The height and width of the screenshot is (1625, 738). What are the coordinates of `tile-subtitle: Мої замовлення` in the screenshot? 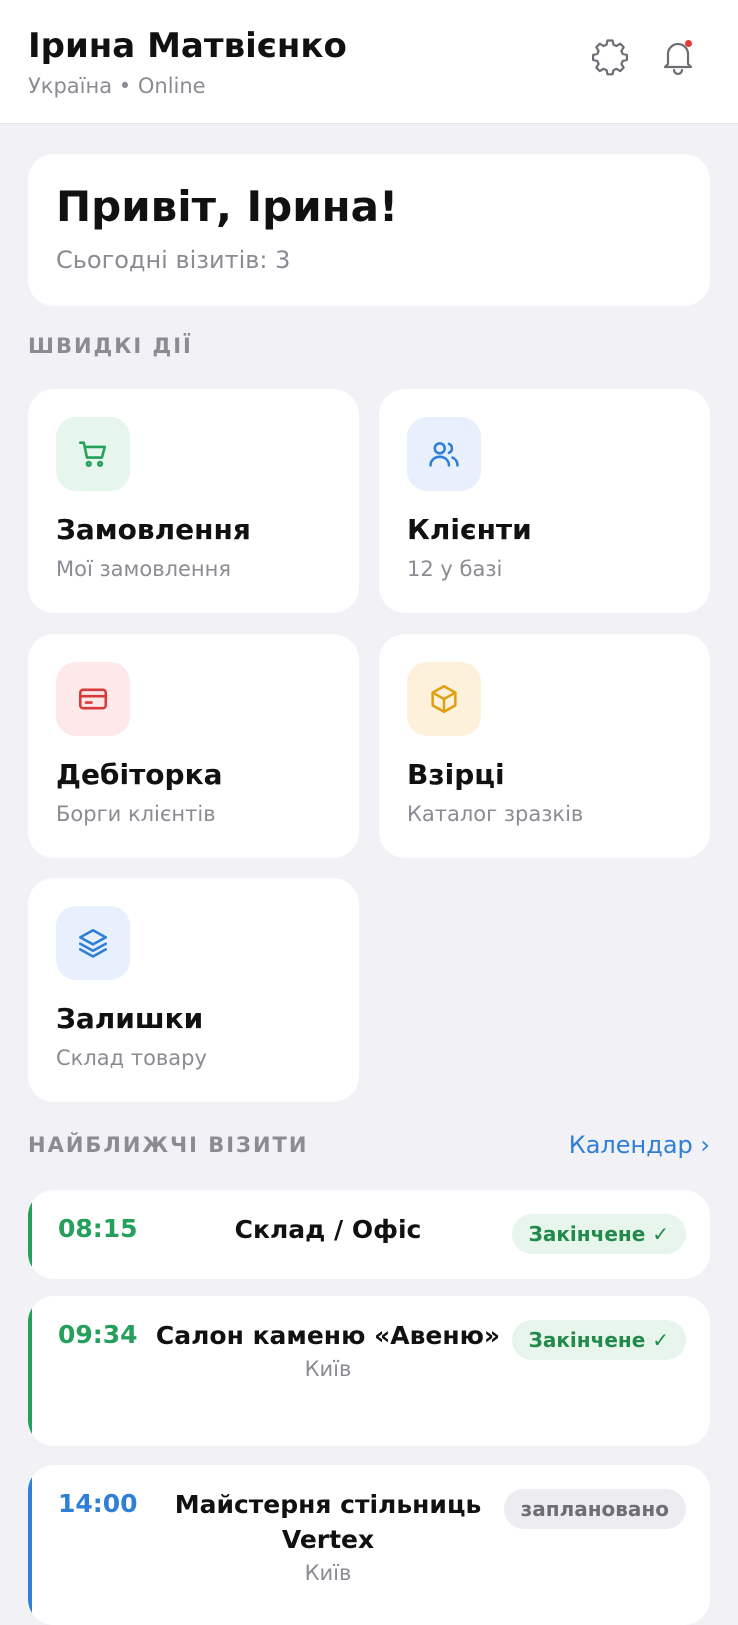 It's located at (144, 569).